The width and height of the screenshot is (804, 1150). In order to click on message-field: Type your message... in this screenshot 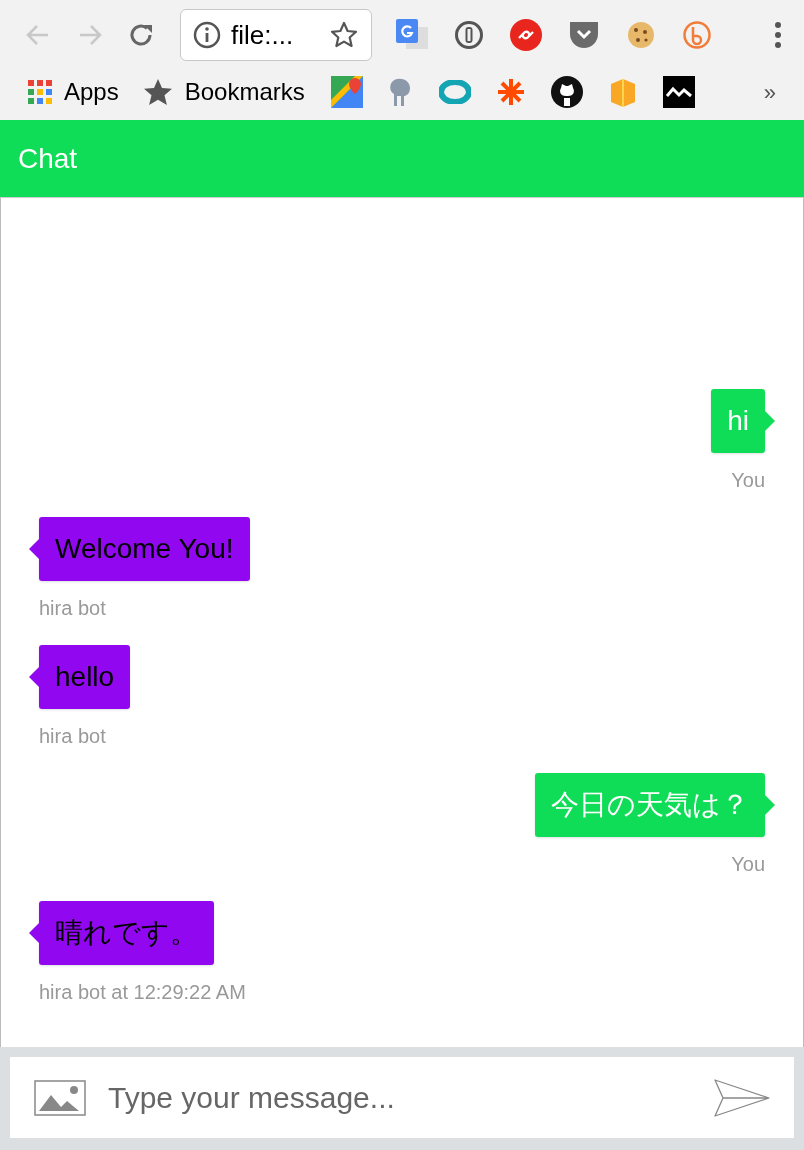, I will do `click(402, 1097)`.